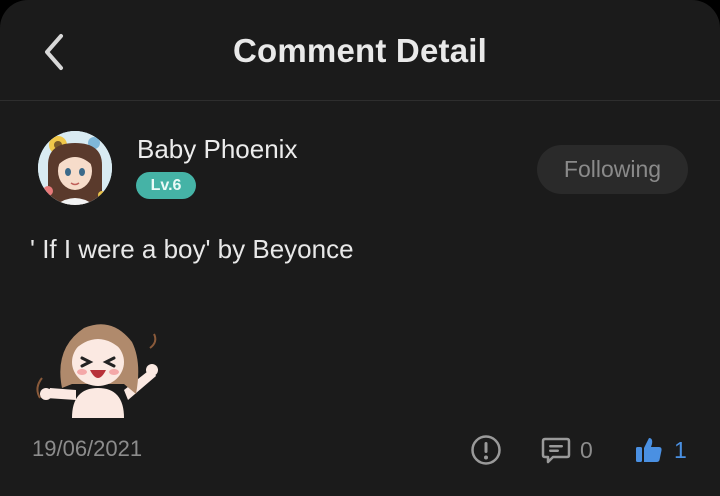 Image resolution: width=720 pixels, height=496 pixels. I want to click on avatar, so click(75, 168).